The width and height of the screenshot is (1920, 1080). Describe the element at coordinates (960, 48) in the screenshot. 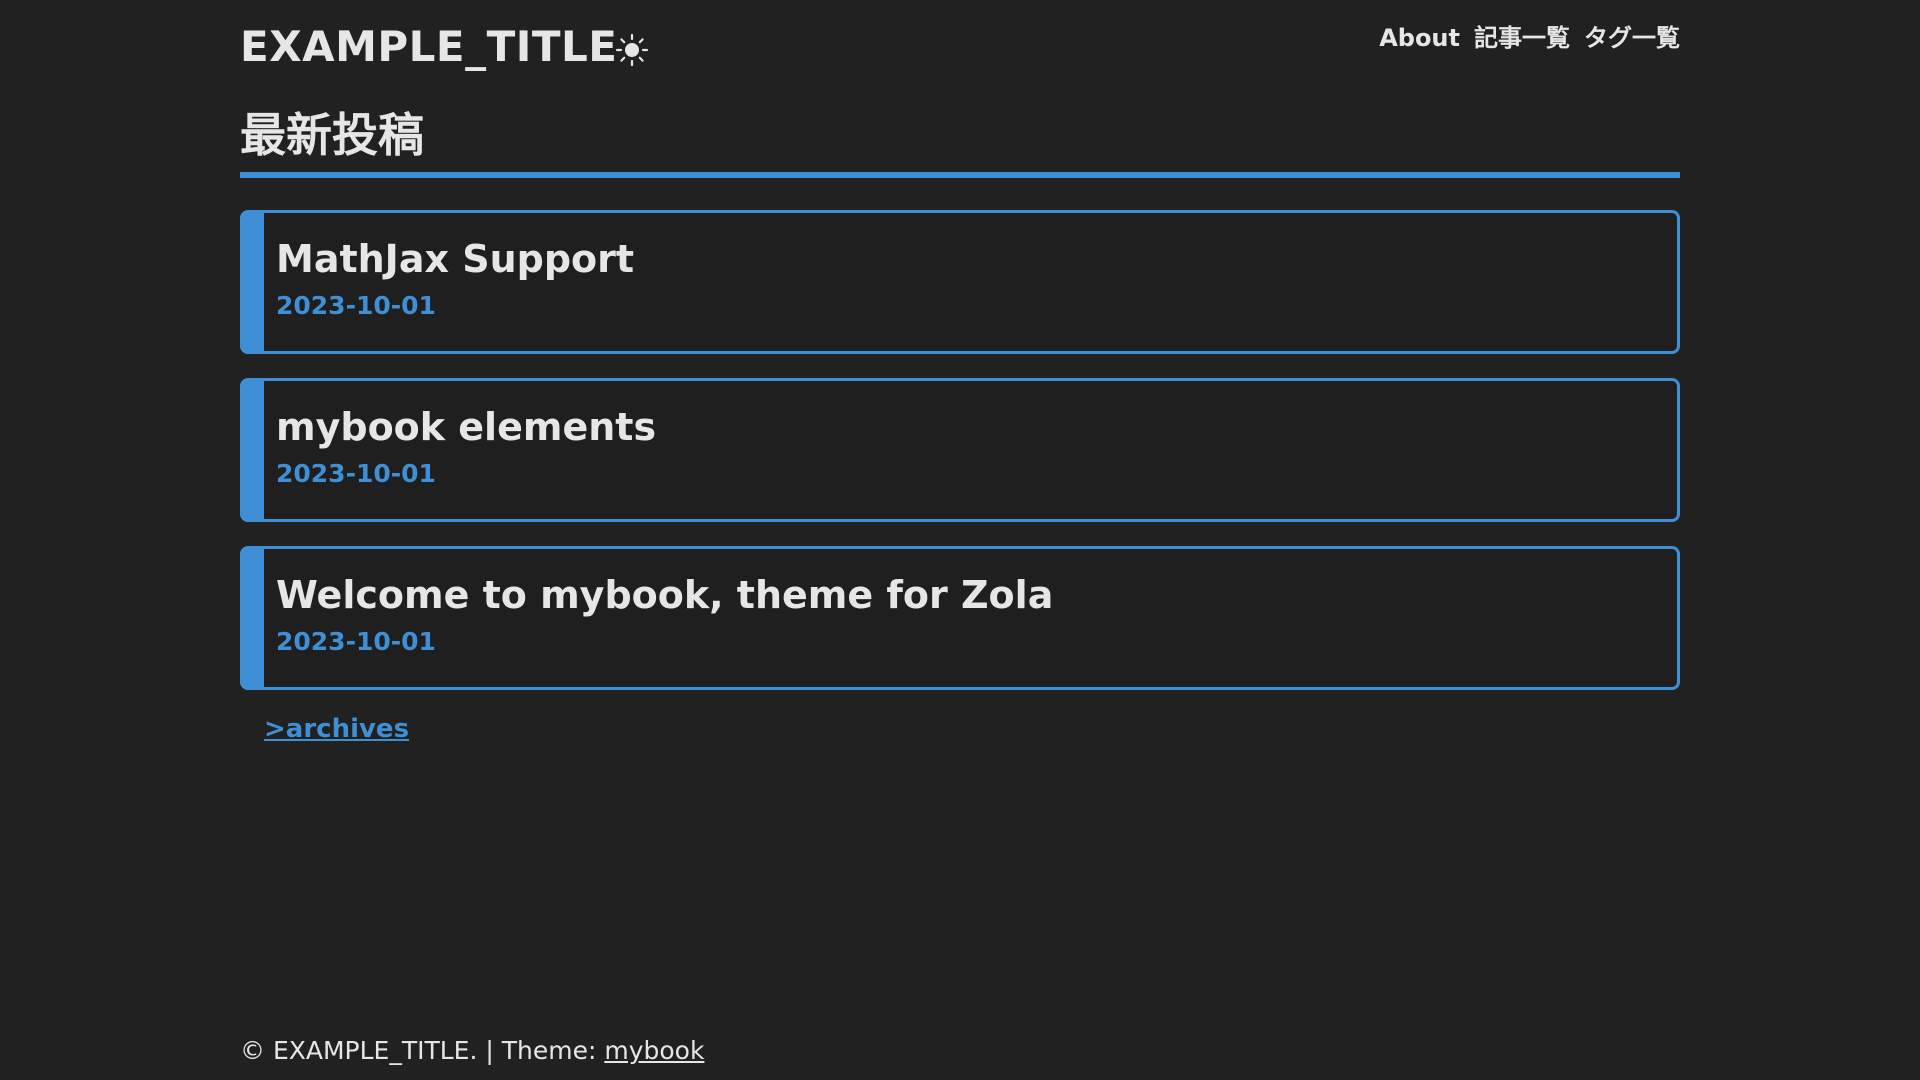

I see `site-header: EXAMPLE_TITLE About 記事一覧 タグ一覧` at that location.